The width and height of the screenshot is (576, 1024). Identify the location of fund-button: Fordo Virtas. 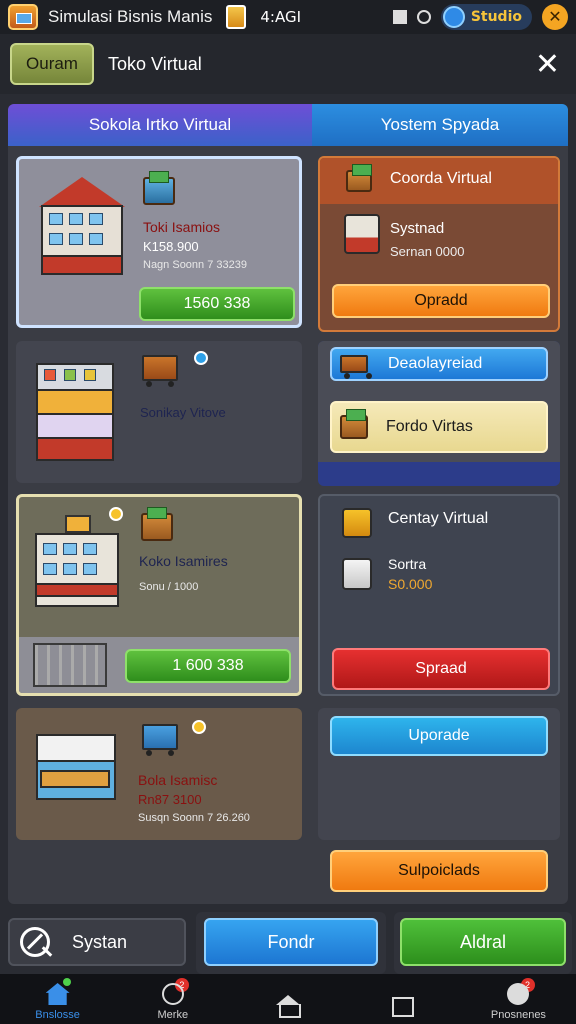
(439, 427).